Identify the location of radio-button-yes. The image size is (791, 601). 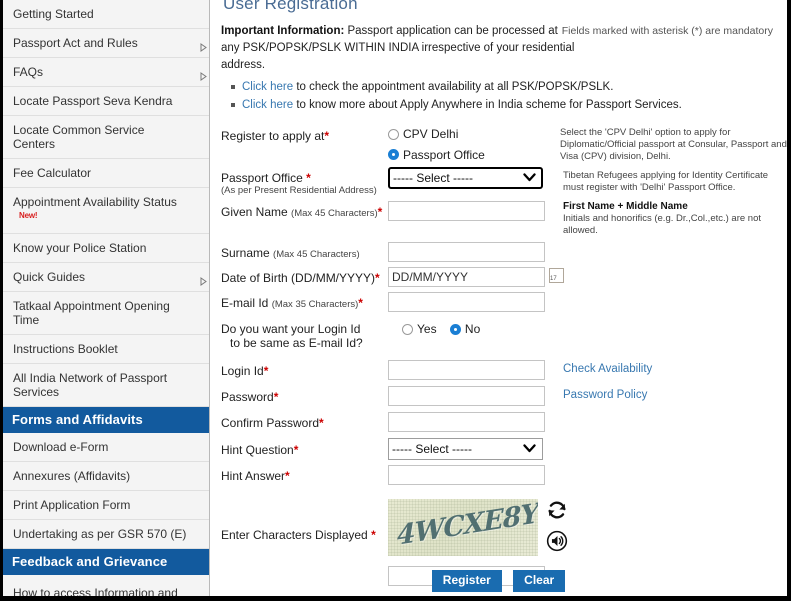
(407, 329).